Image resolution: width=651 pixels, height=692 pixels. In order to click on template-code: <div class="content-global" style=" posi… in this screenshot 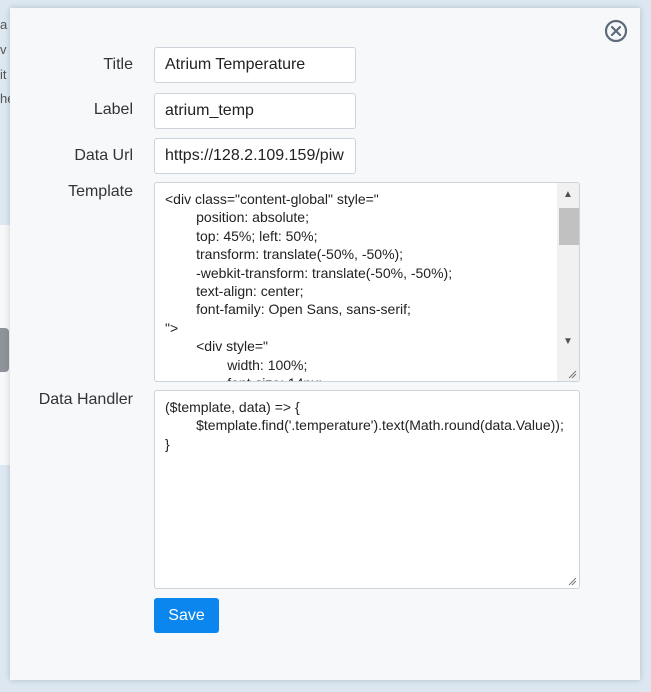, I will do `click(309, 286)`.